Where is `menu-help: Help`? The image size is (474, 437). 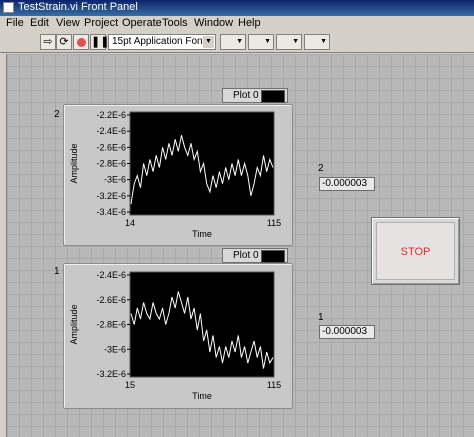 menu-help: Help is located at coordinates (249, 23).